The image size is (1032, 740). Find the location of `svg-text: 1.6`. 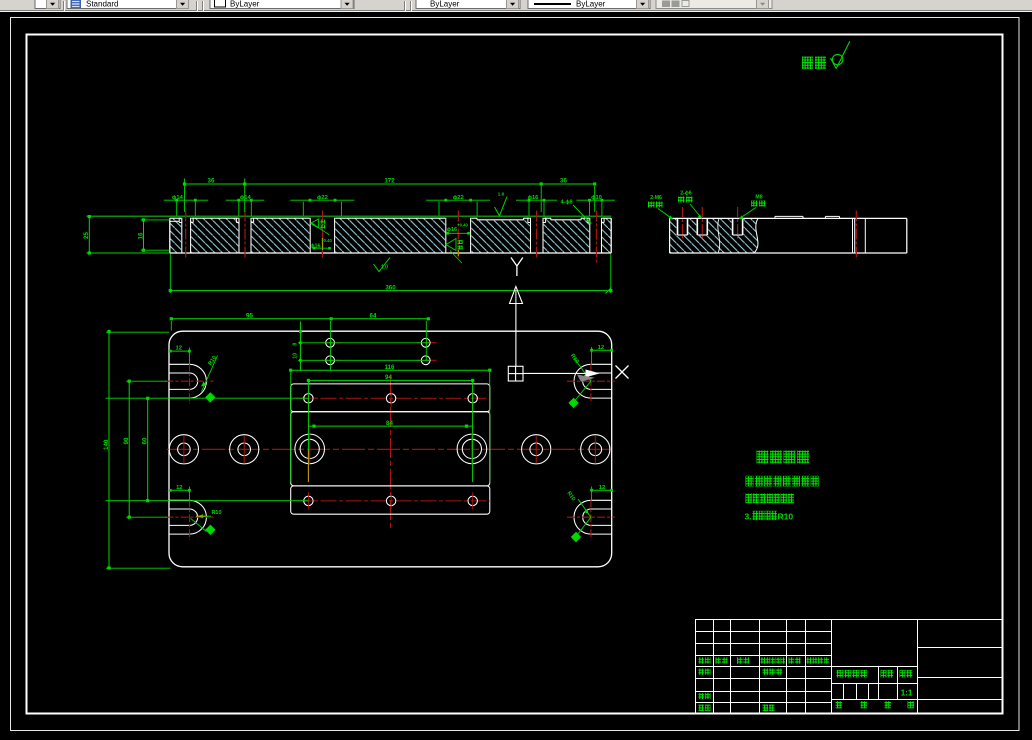

svg-text: 1.6 is located at coordinates (501, 195).